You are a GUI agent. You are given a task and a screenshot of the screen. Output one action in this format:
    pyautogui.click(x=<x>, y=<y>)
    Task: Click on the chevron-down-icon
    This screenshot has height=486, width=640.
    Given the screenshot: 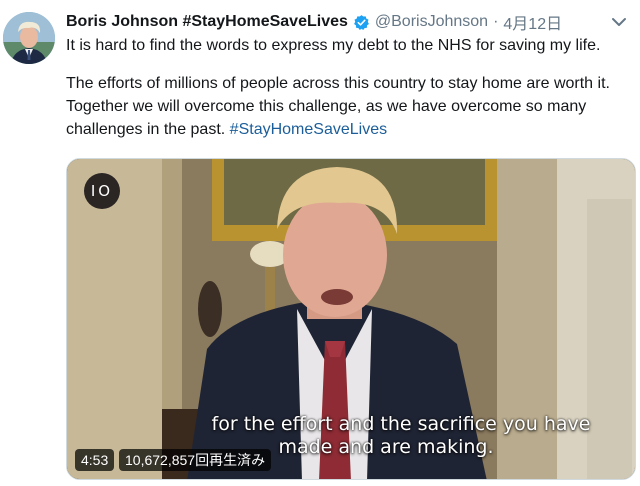 What is the action you would take?
    pyautogui.click(x=619, y=22)
    